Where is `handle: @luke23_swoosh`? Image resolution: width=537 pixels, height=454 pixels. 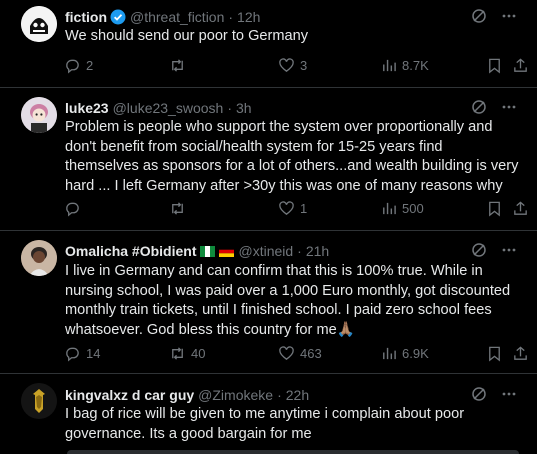
handle: @luke23_swoosh is located at coordinates (168, 108).